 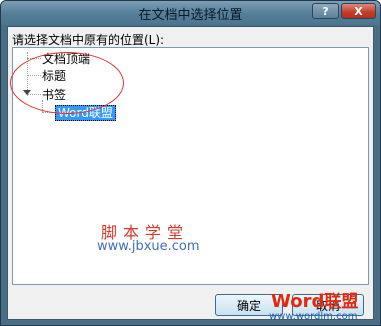 What do you see at coordinates (298, 301) in the screenshot?
I see `logo-word: Word` at bounding box center [298, 301].